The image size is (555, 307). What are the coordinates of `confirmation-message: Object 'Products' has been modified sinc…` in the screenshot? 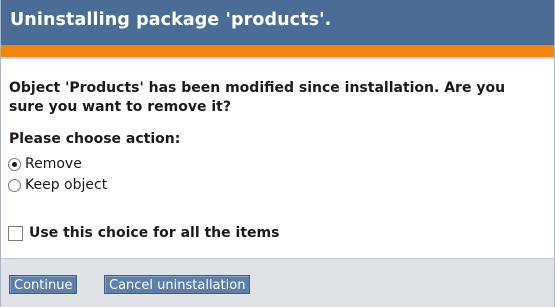 It's located at (257, 97).